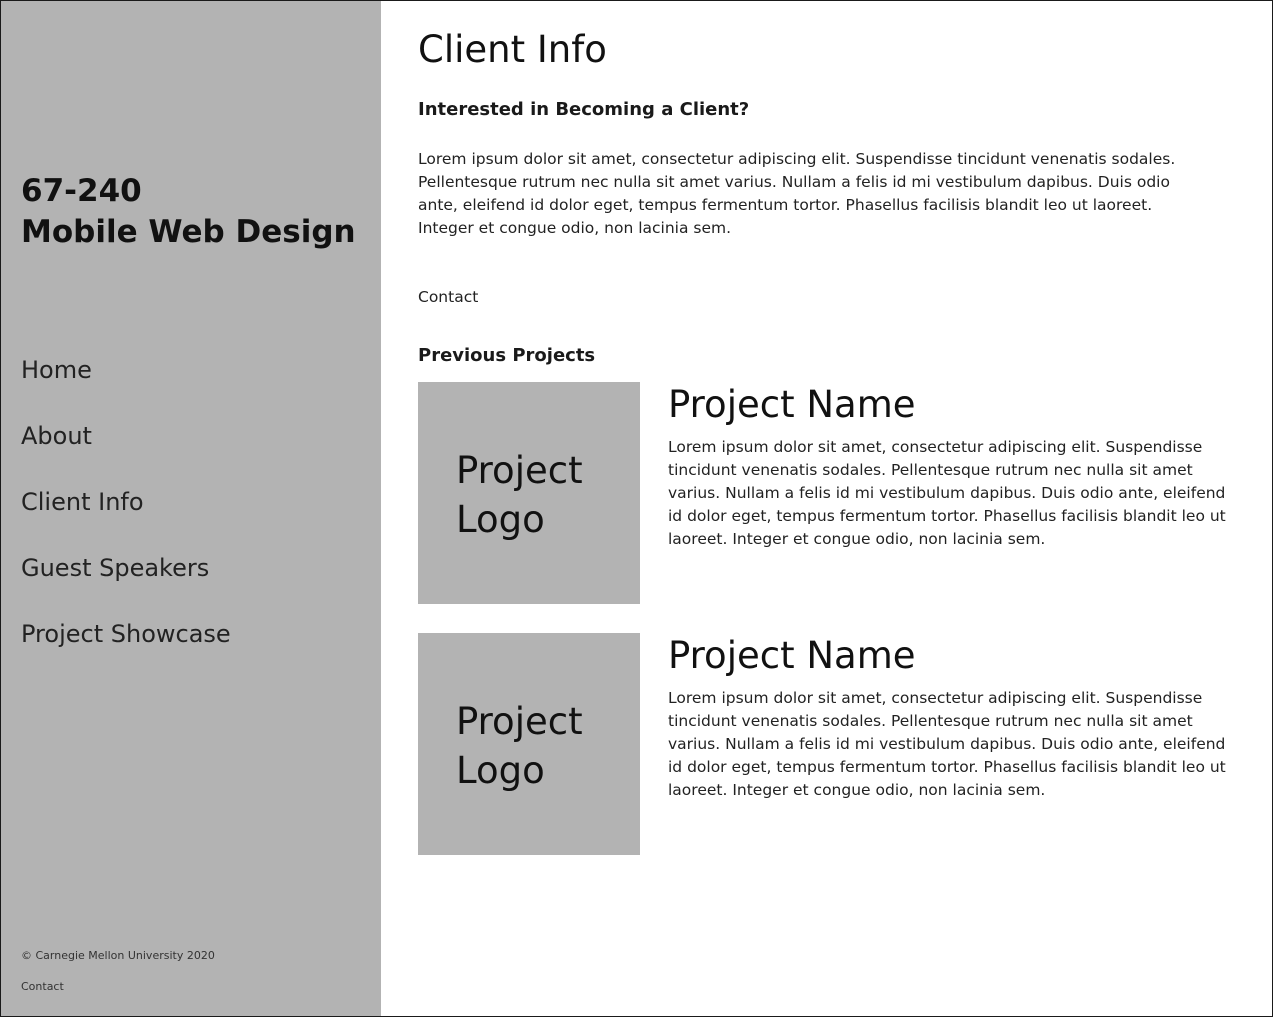 This screenshot has width=1273, height=1017. I want to click on nav-item-project-showcase: Project Showcase, so click(126, 648).